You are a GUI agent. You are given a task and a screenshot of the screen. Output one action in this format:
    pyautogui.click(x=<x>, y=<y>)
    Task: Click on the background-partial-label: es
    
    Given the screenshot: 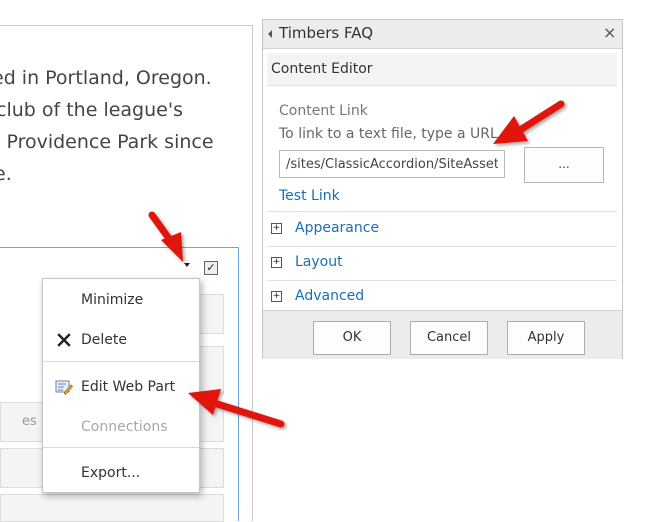 What is the action you would take?
    pyautogui.click(x=29, y=421)
    